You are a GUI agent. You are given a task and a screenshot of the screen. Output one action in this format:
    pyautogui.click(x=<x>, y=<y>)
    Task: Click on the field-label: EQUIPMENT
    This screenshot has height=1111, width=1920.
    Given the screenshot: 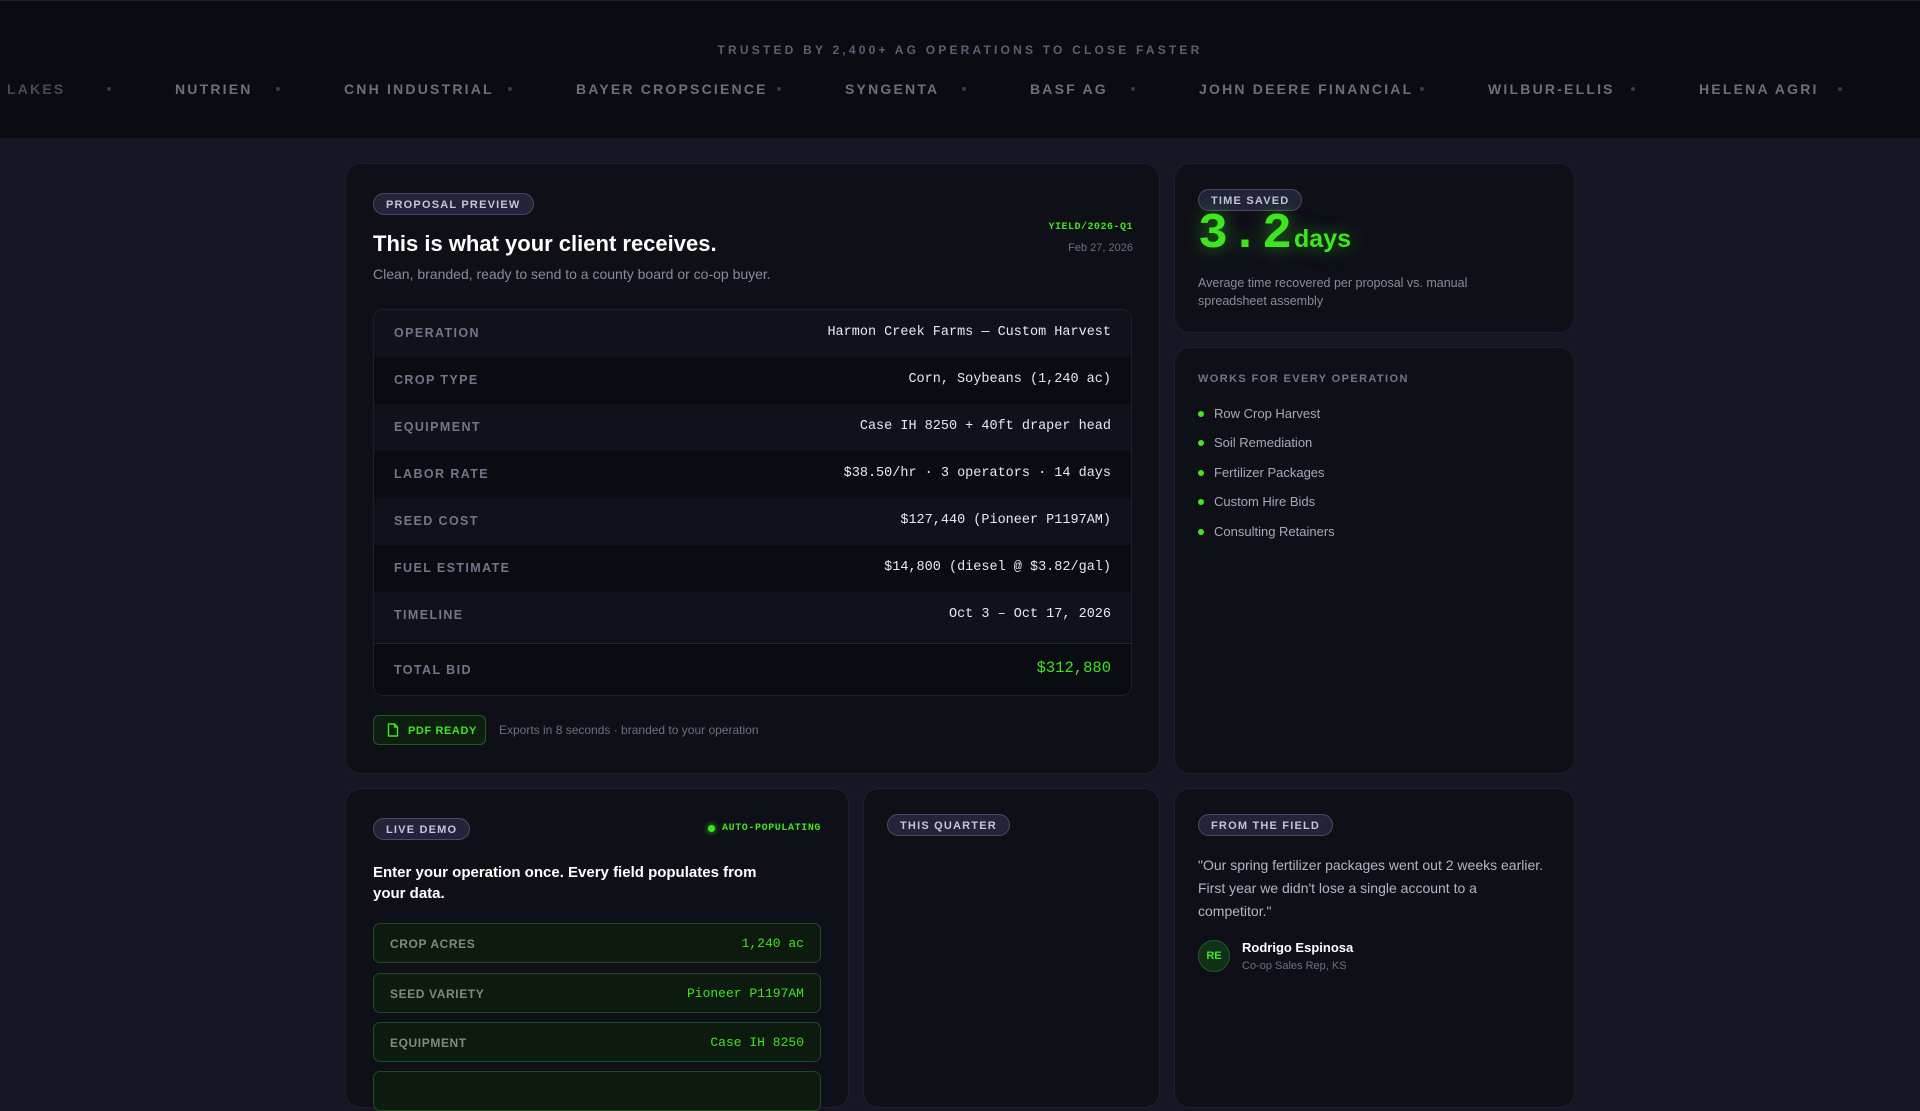 What is the action you would take?
    pyautogui.click(x=428, y=1043)
    